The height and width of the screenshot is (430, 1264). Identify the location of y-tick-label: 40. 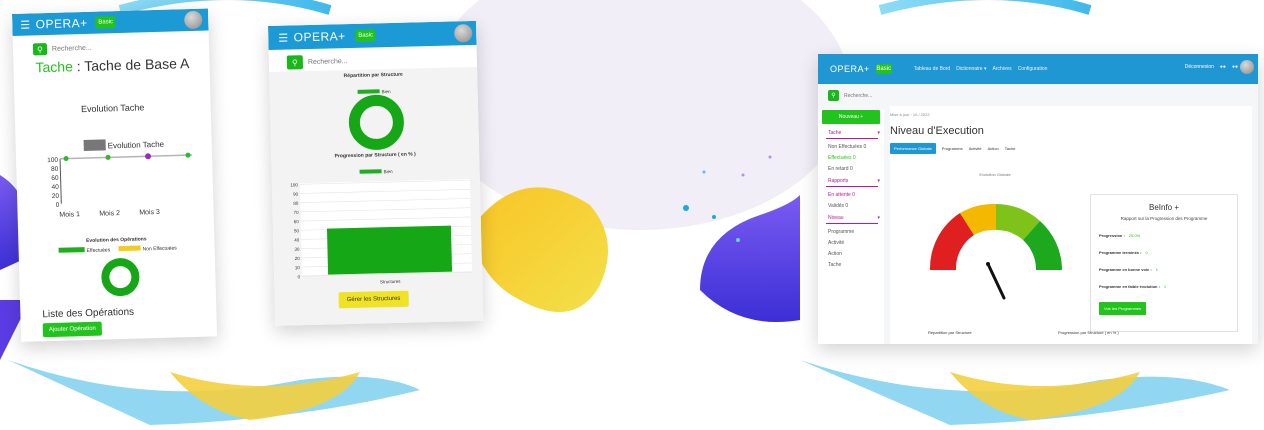
(56, 187).